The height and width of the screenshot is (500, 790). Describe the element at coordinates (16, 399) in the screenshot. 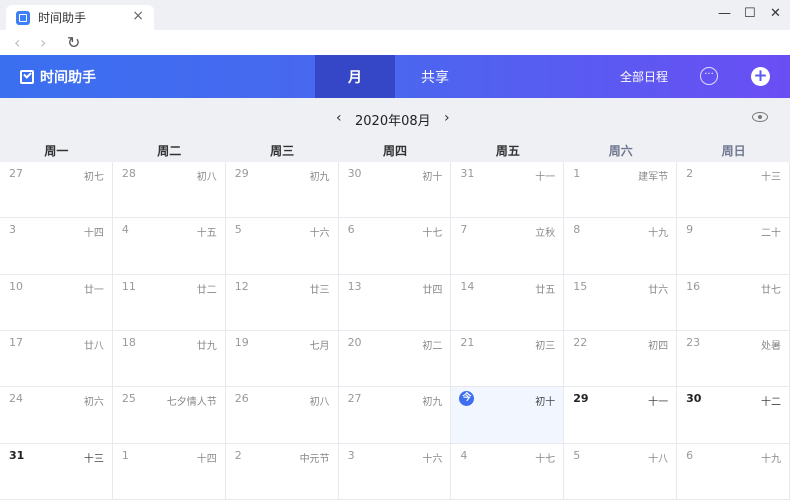

I see `day-number: 24` at that location.